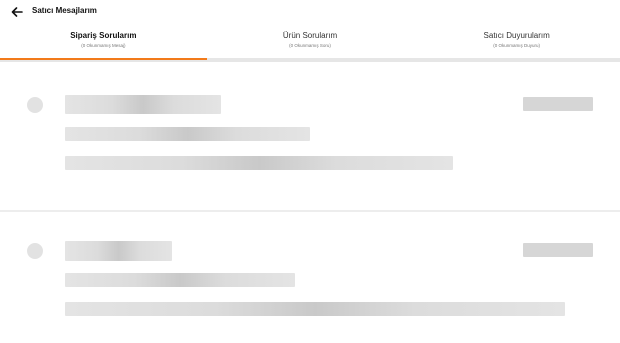  What do you see at coordinates (310, 35) in the screenshot?
I see `tab-label: Ürün Sorularım` at bounding box center [310, 35].